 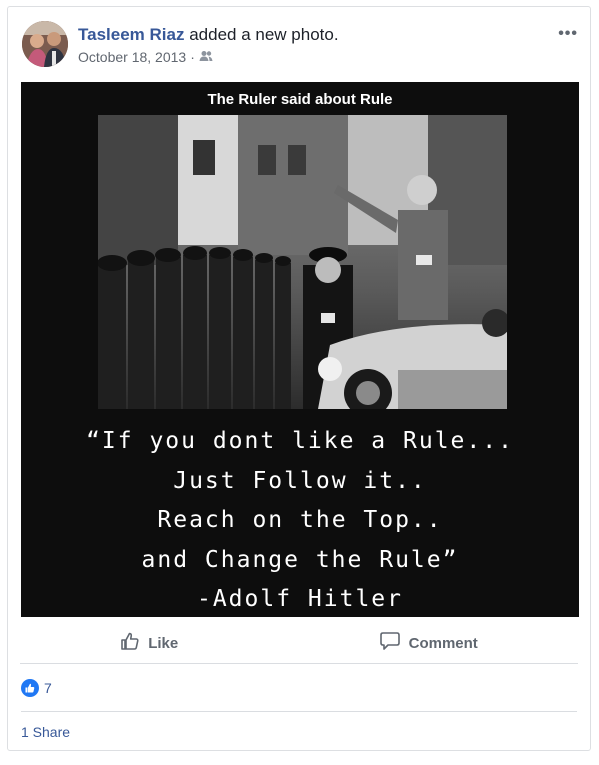 What do you see at coordinates (300, 480) in the screenshot?
I see `quote-line: Just Follow it..` at bounding box center [300, 480].